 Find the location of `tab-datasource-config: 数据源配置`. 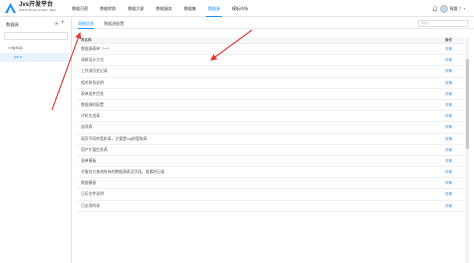

tab-datasource-config: 数据源配置 is located at coordinates (114, 23).